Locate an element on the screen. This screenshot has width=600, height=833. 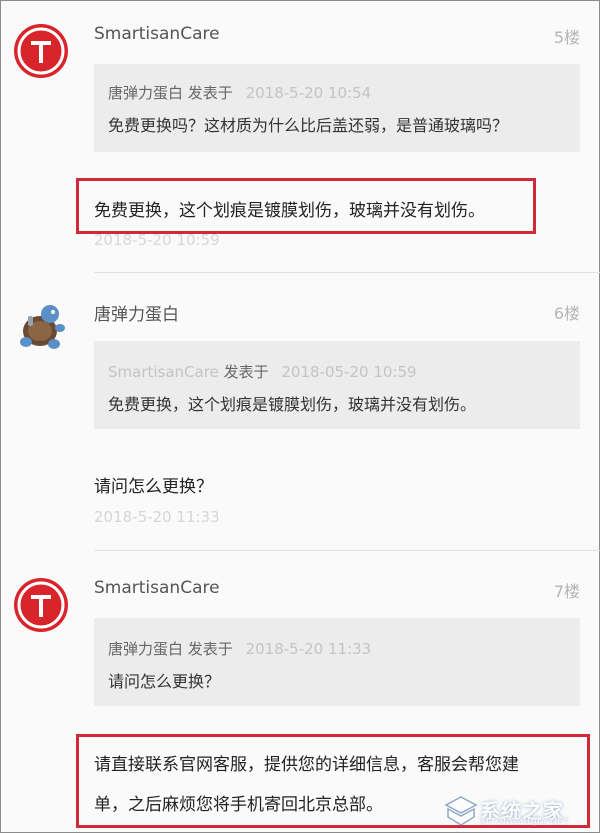
highlight-box is located at coordinates (306, 206).